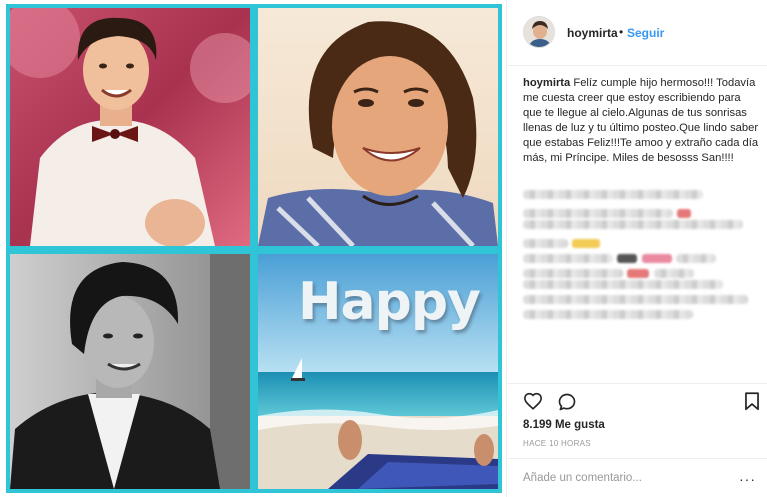 The image size is (767, 497). Describe the element at coordinates (564, 425) in the screenshot. I see `likes-count: 8.199 Me gusta` at that location.